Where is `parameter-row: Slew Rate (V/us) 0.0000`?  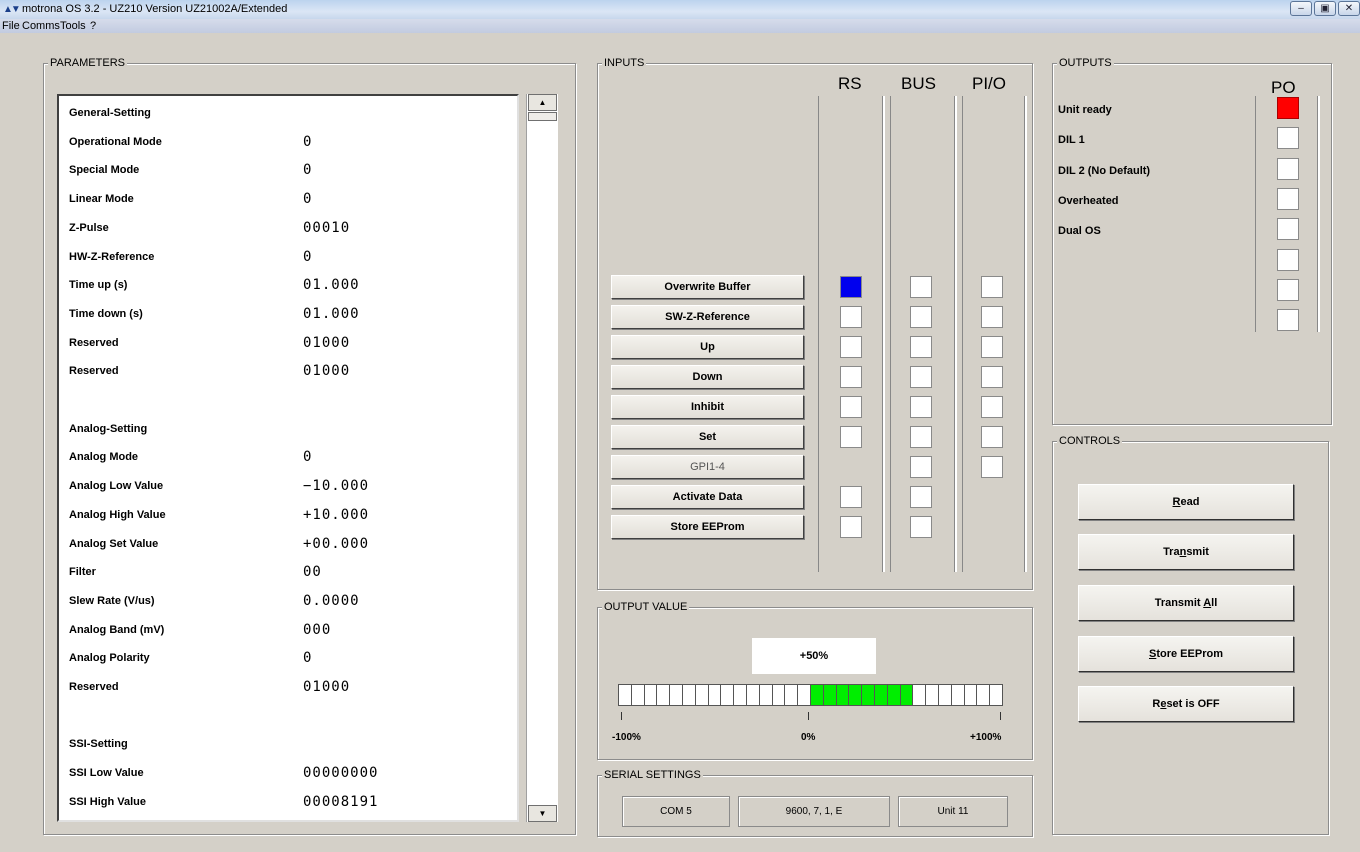 parameter-row: Slew Rate (V/us) 0.0000 is located at coordinates (289, 602).